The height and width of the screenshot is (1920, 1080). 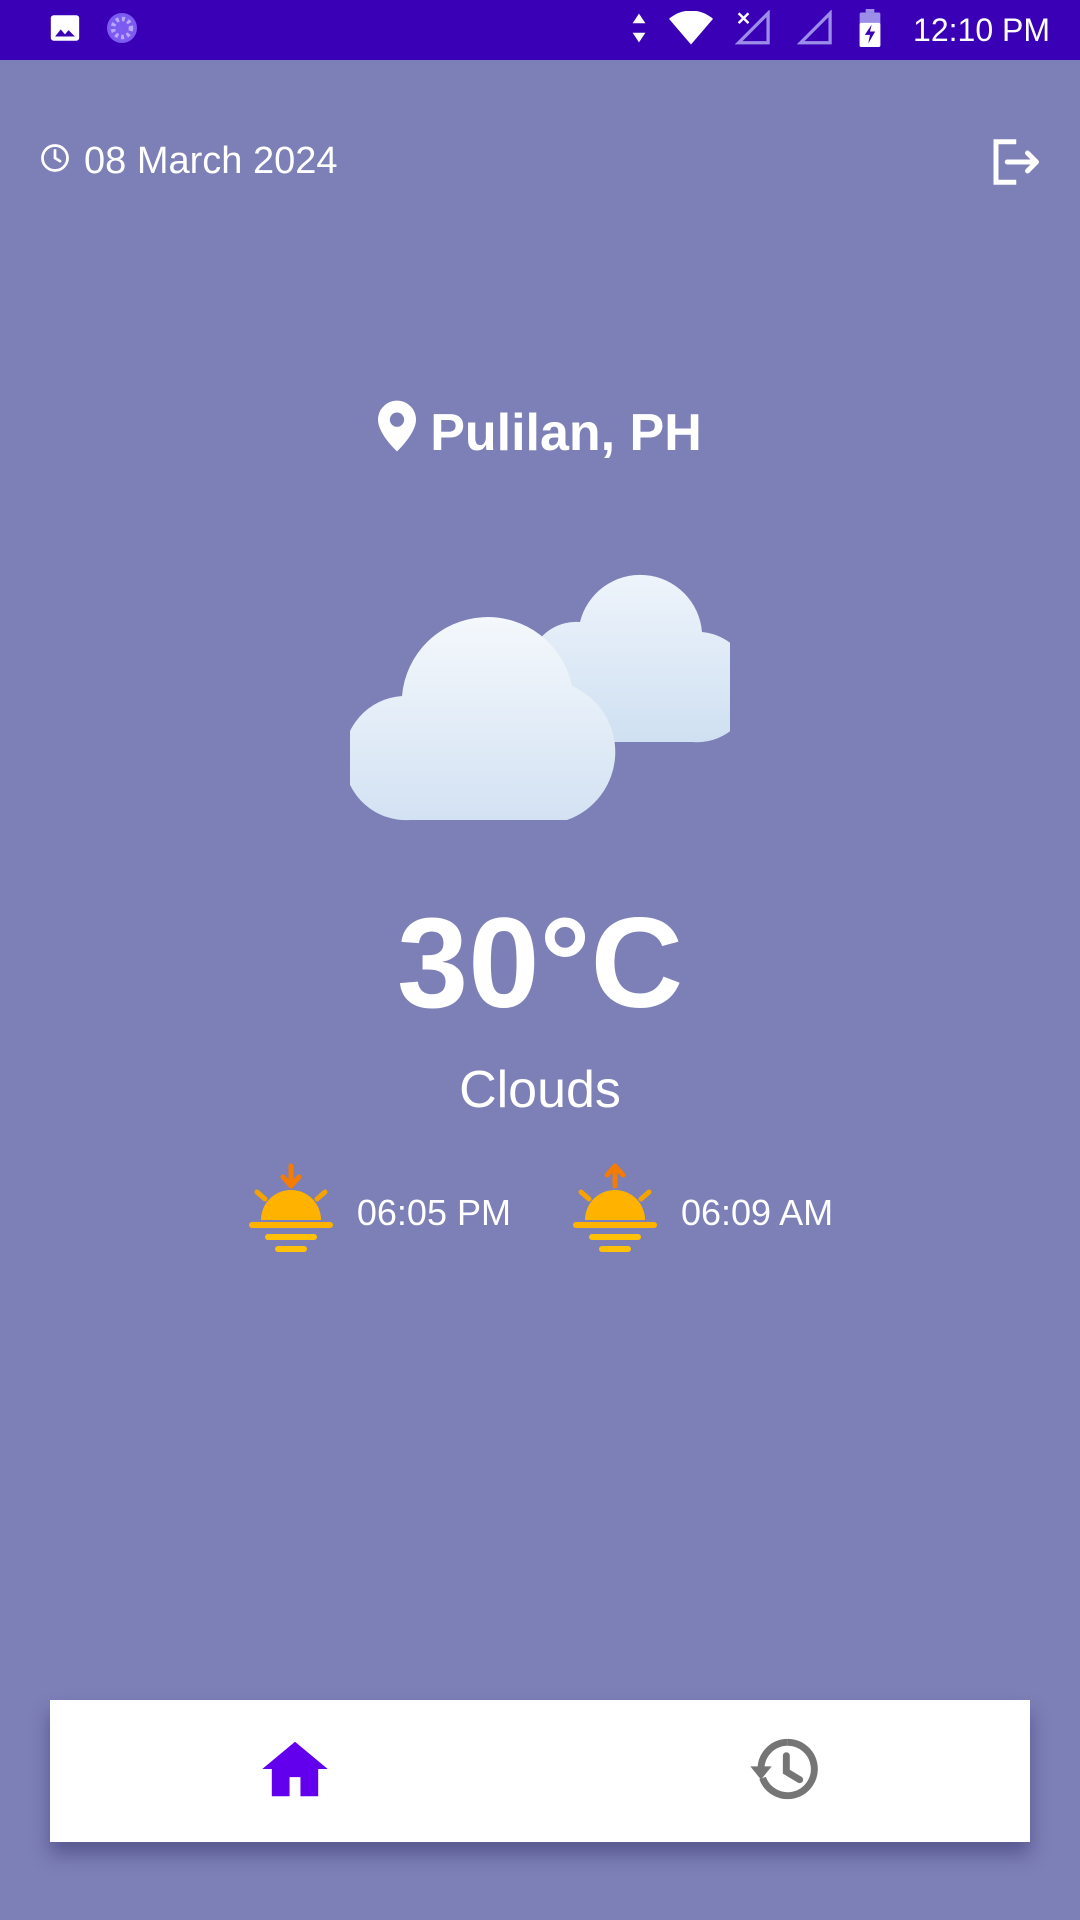 What do you see at coordinates (55, 161) in the screenshot?
I see `clock-icon` at bounding box center [55, 161].